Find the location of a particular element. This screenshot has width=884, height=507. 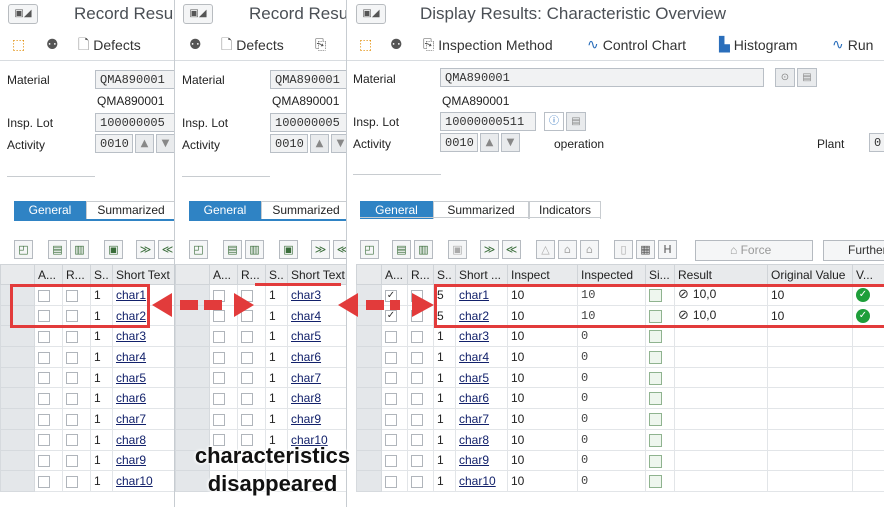

column-header: Inspected is located at coordinates (611, 274).